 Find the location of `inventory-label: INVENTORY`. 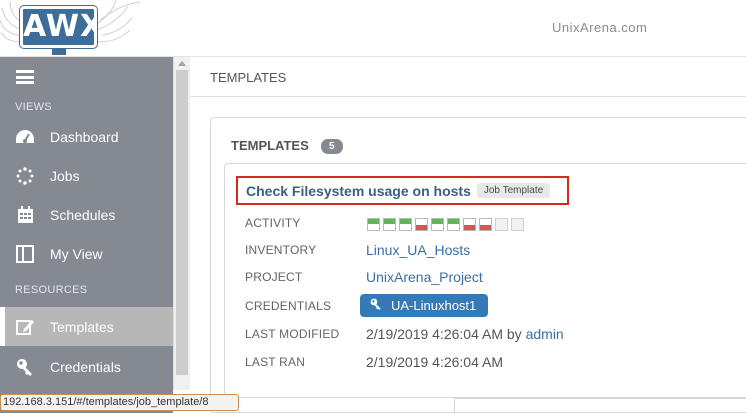

inventory-label: INVENTORY is located at coordinates (281, 250).